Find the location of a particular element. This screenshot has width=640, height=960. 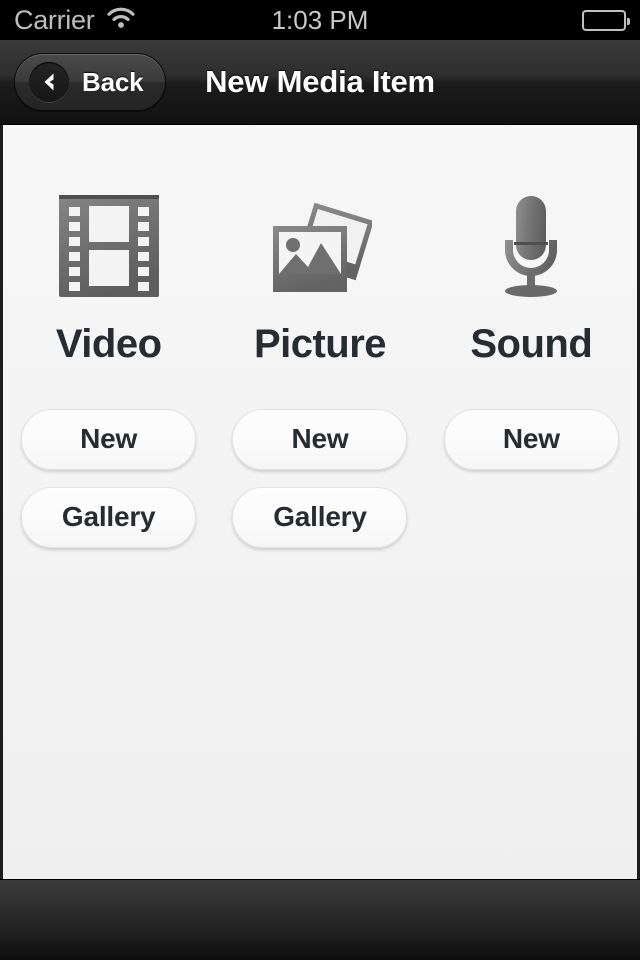

media-label-video: Video is located at coordinates (108, 344).